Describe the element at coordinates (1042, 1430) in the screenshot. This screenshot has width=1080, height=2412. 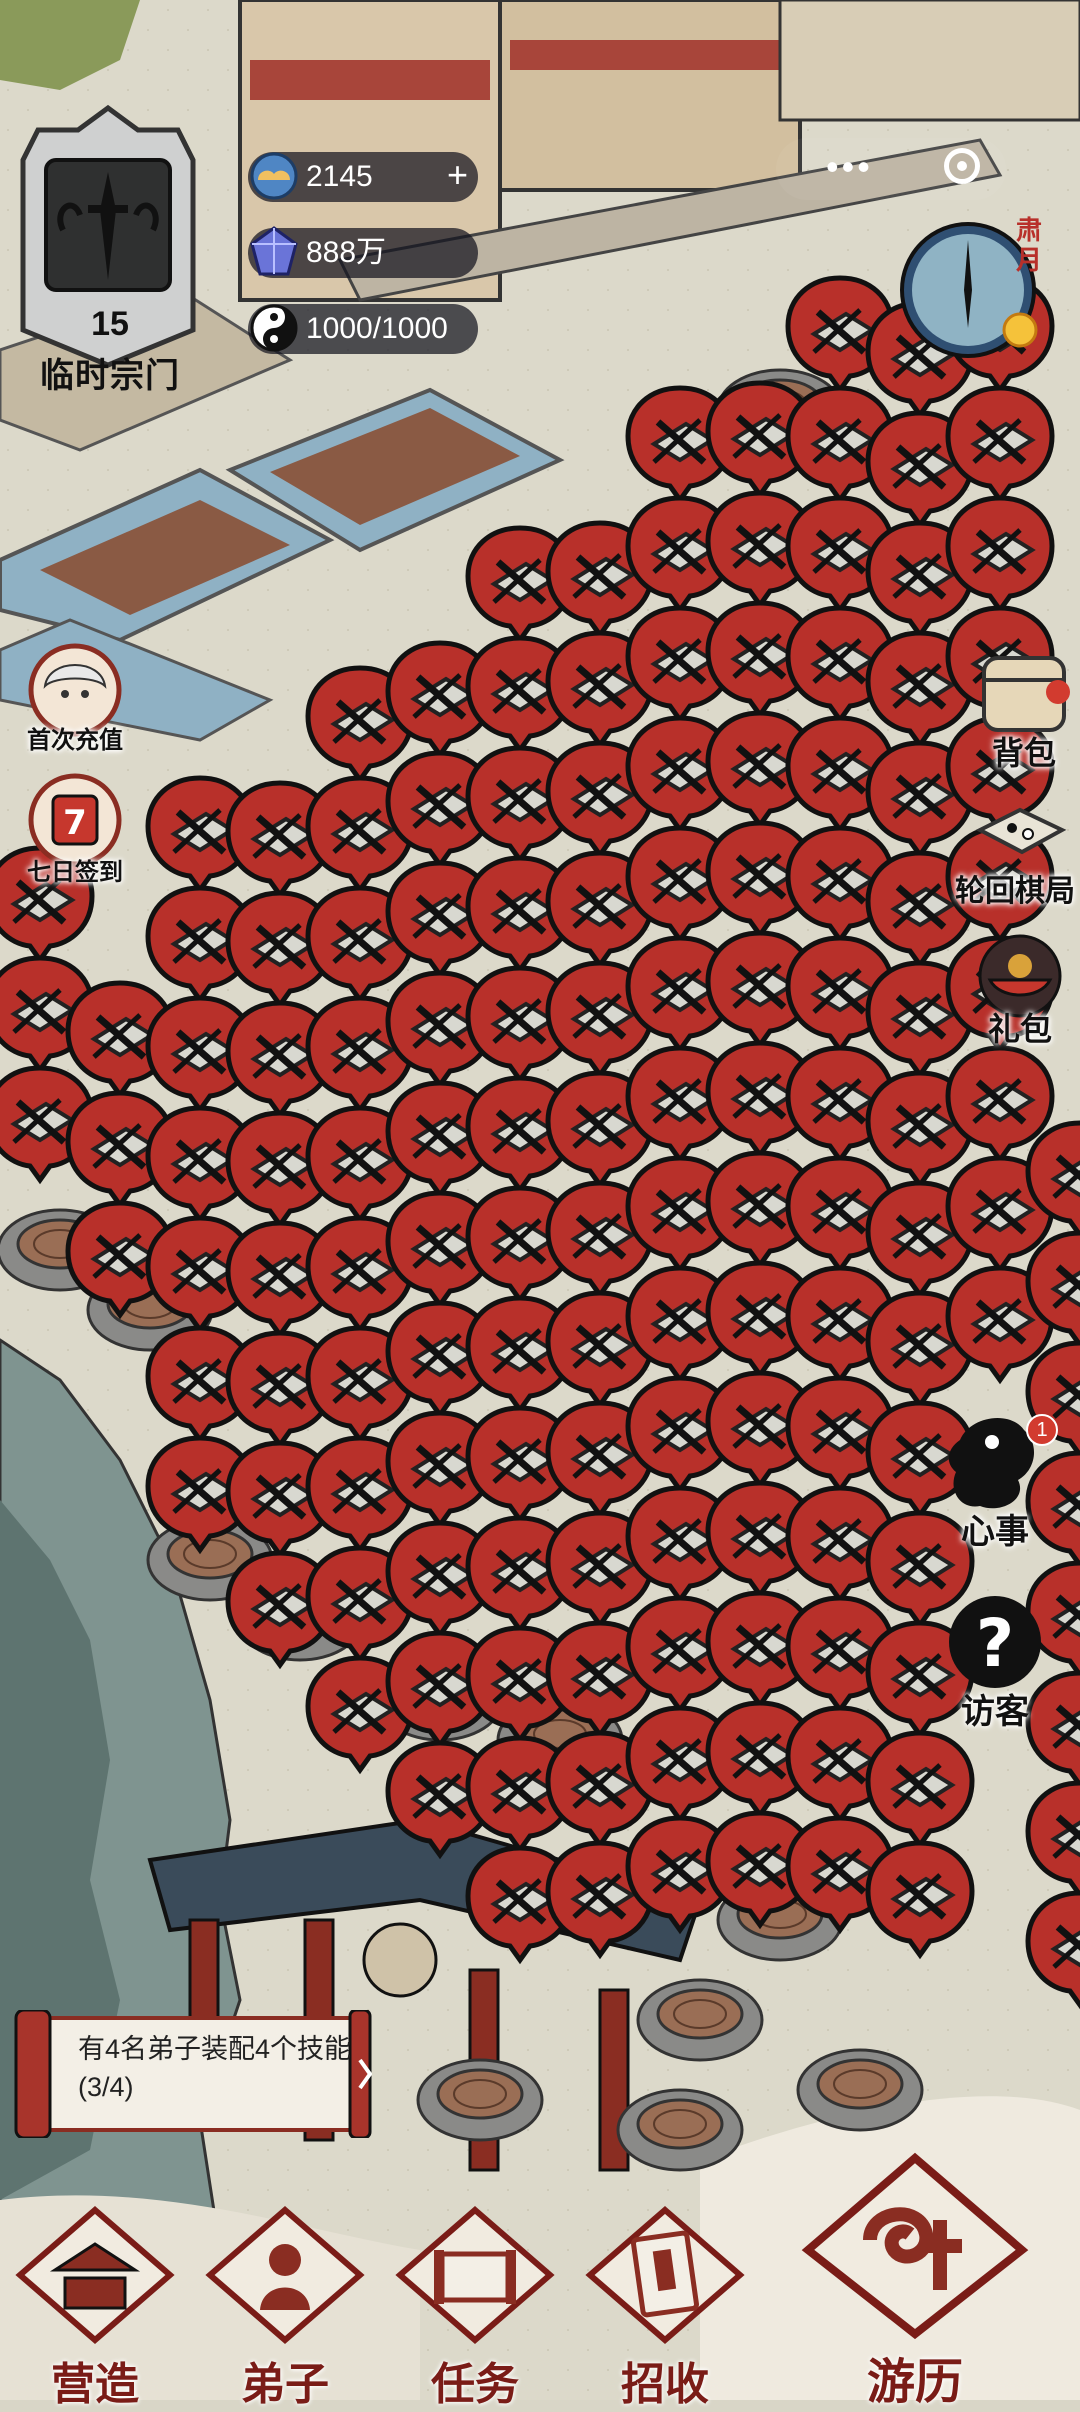
I see `heart-matters-badge: 1` at that location.